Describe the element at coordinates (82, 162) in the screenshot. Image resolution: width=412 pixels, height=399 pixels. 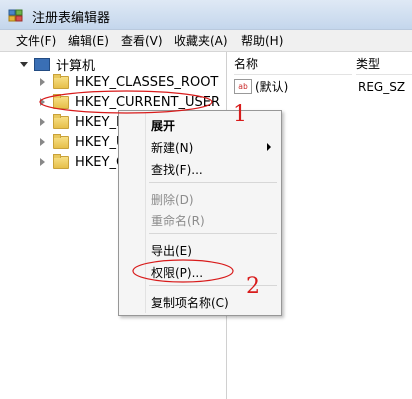
I see `tree-item-hkcc: HKEY_C` at that location.